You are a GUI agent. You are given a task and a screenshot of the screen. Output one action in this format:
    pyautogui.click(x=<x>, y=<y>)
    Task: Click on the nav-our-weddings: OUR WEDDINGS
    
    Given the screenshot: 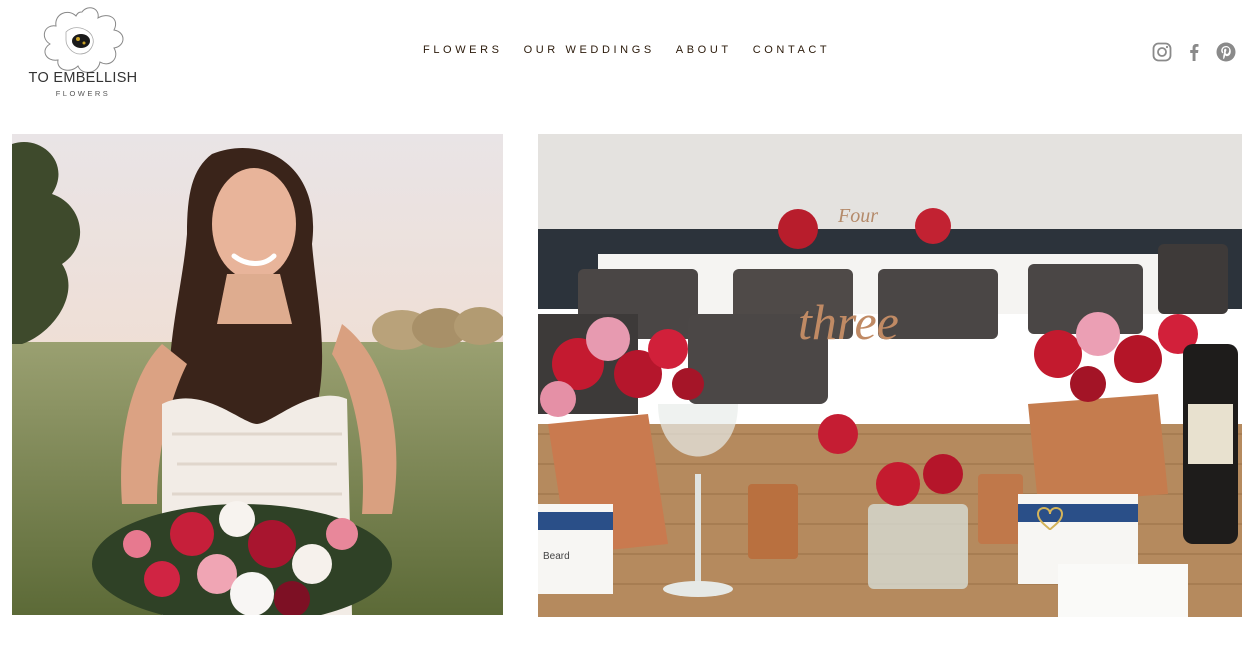 What is the action you would take?
    pyautogui.click(x=589, y=52)
    